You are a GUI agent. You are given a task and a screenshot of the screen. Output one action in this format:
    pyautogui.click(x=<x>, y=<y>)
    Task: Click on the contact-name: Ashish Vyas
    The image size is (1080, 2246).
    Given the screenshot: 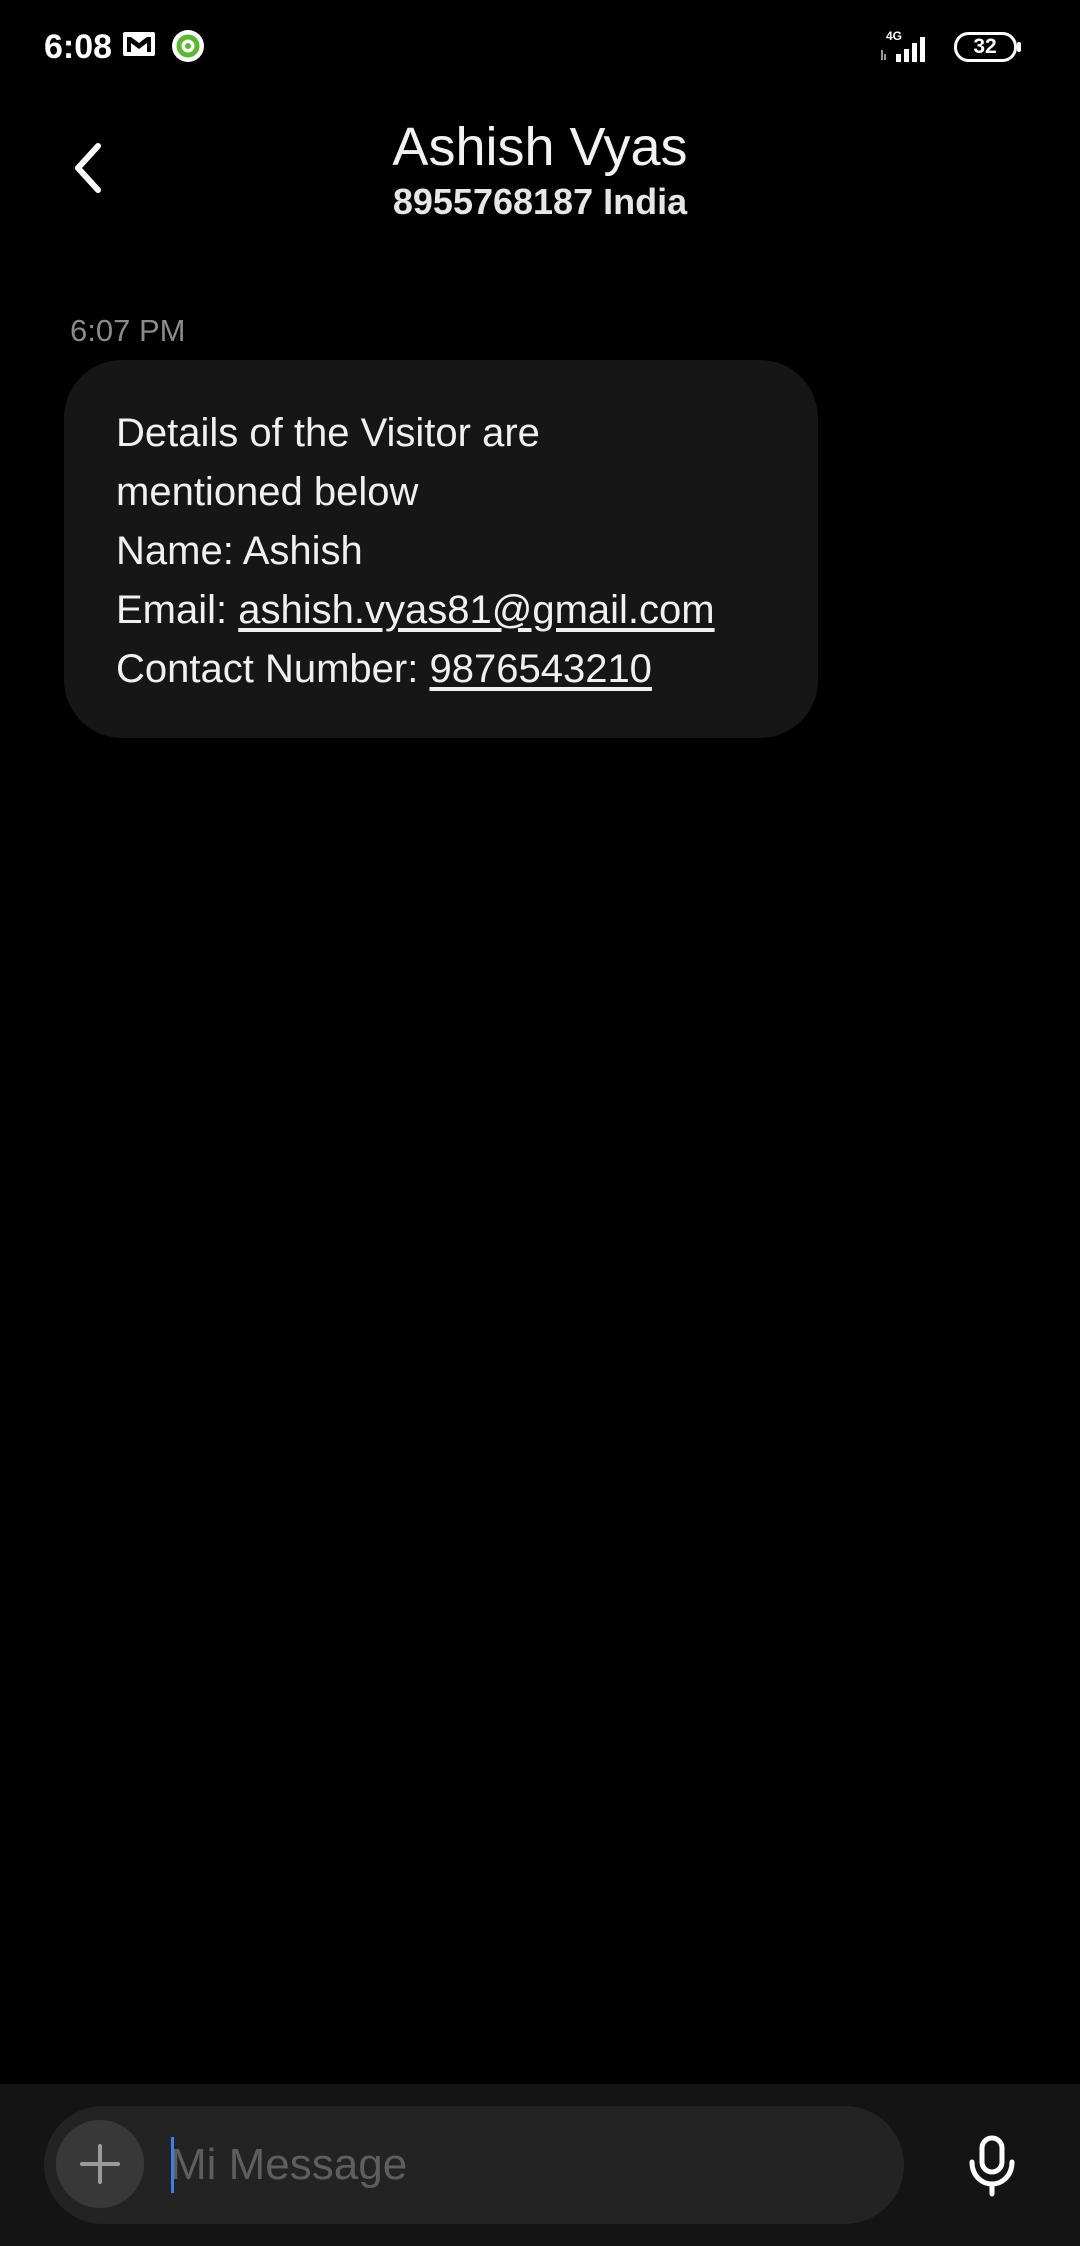 What is the action you would take?
    pyautogui.click(x=540, y=147)
    